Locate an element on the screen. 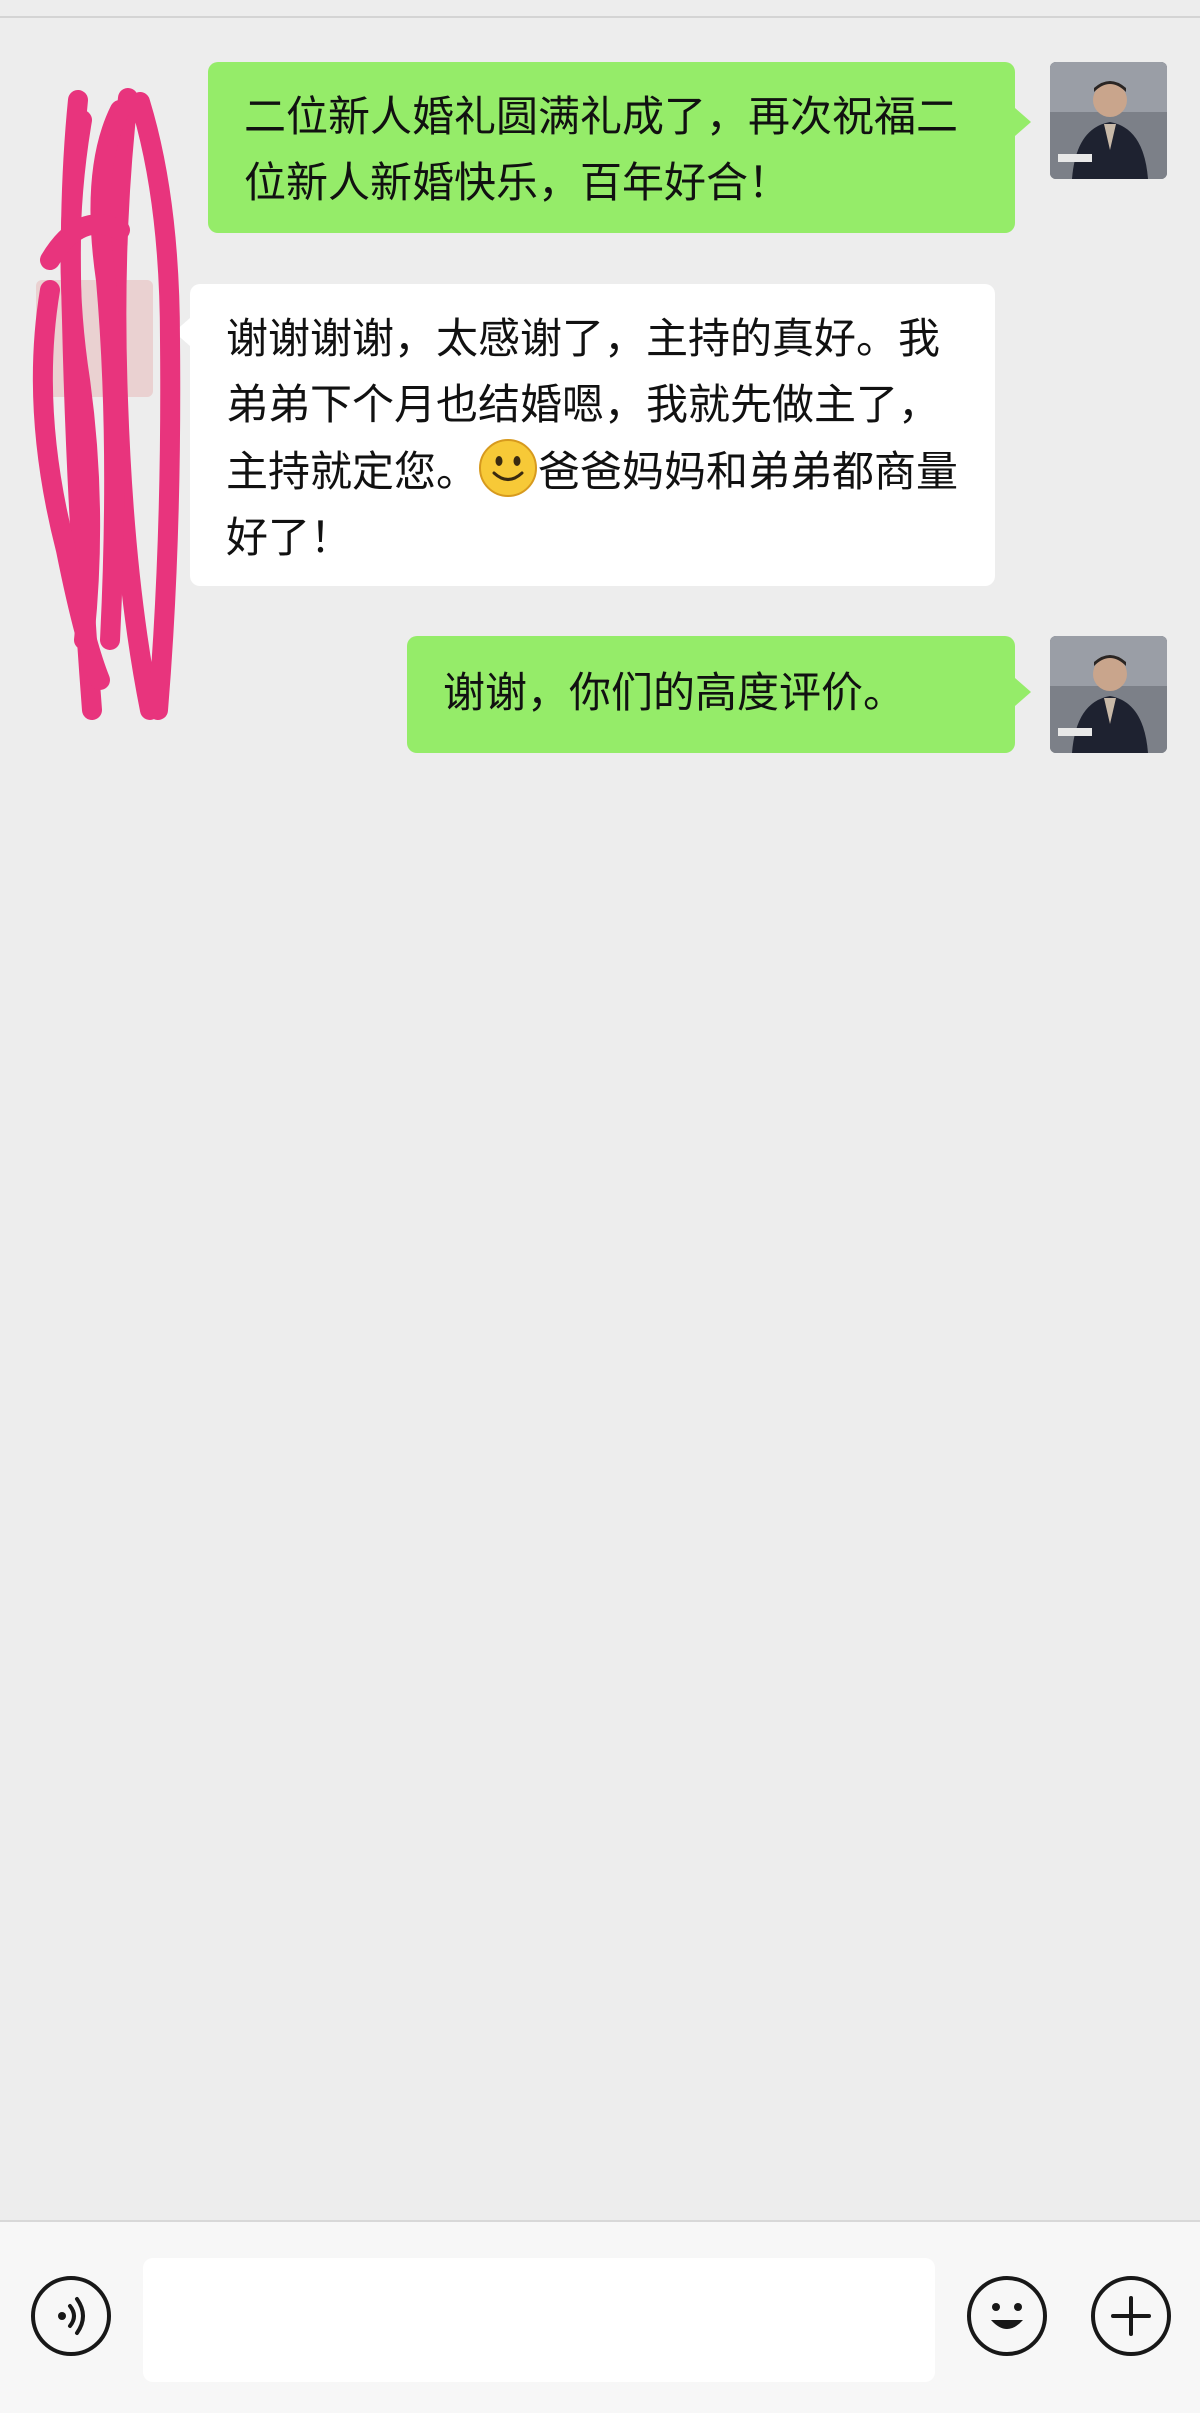 Image resolution: width=1200 pixels, height=2413 pixels. sent-message-bubble: 谢谢，你们的高度评价。 is located at coordinates (711, 694).